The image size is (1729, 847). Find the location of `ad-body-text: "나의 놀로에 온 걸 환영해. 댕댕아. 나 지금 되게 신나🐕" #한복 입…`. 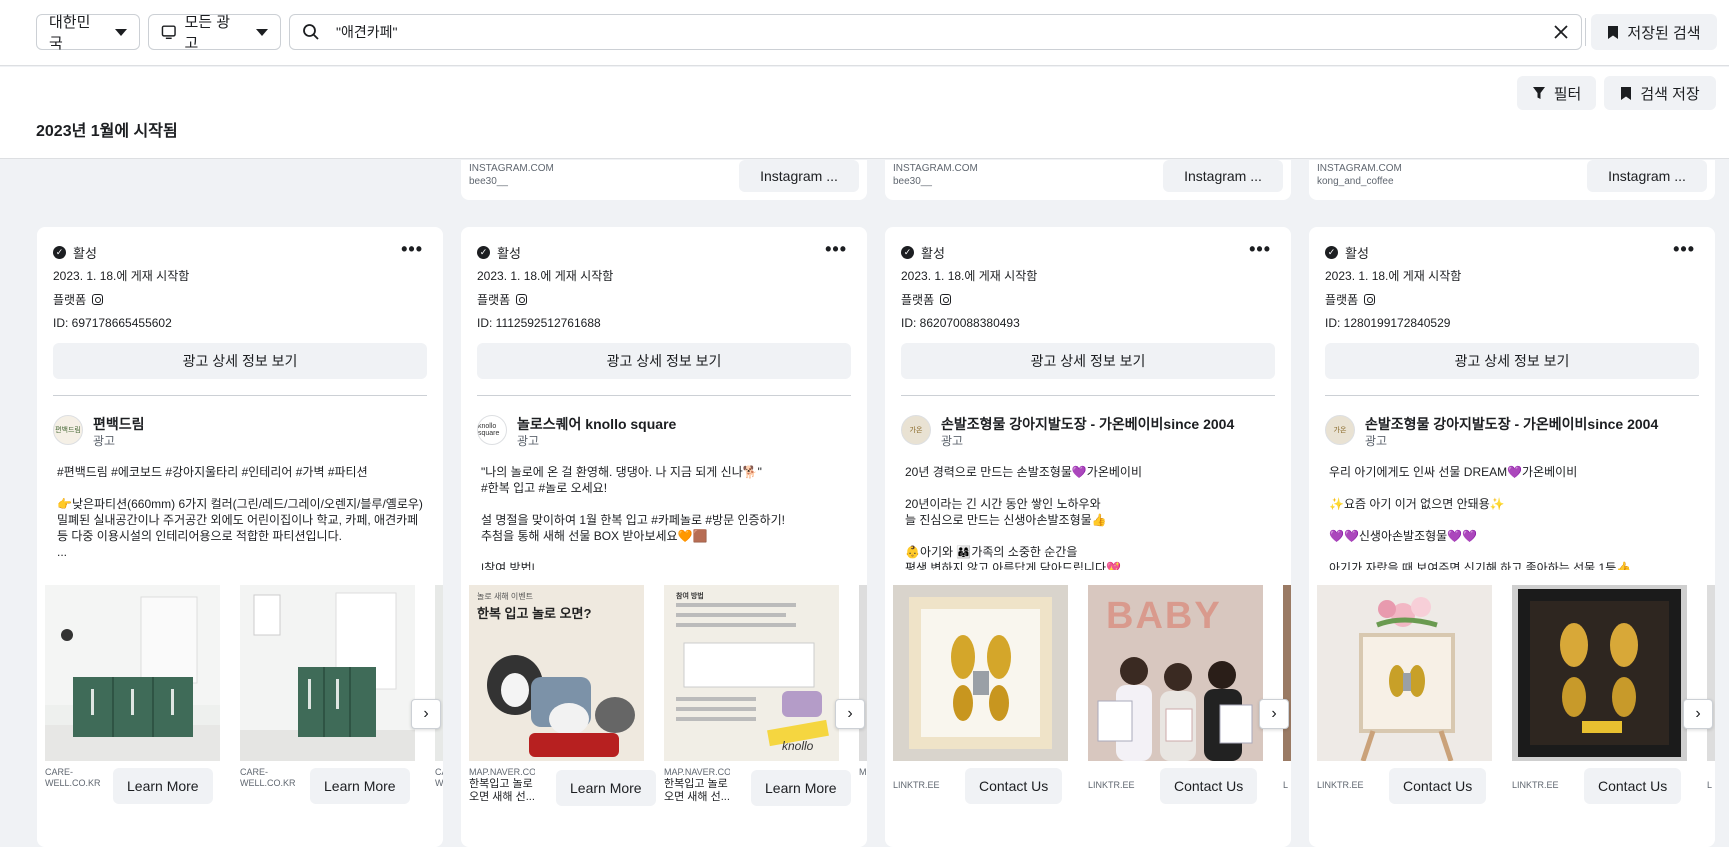

ad-body-text: "나의 놀로에 온 걸 환영해. 댕댕아. 나 지금 되게 신나🐕" #한복 입… is located at coordinates (633, 517).